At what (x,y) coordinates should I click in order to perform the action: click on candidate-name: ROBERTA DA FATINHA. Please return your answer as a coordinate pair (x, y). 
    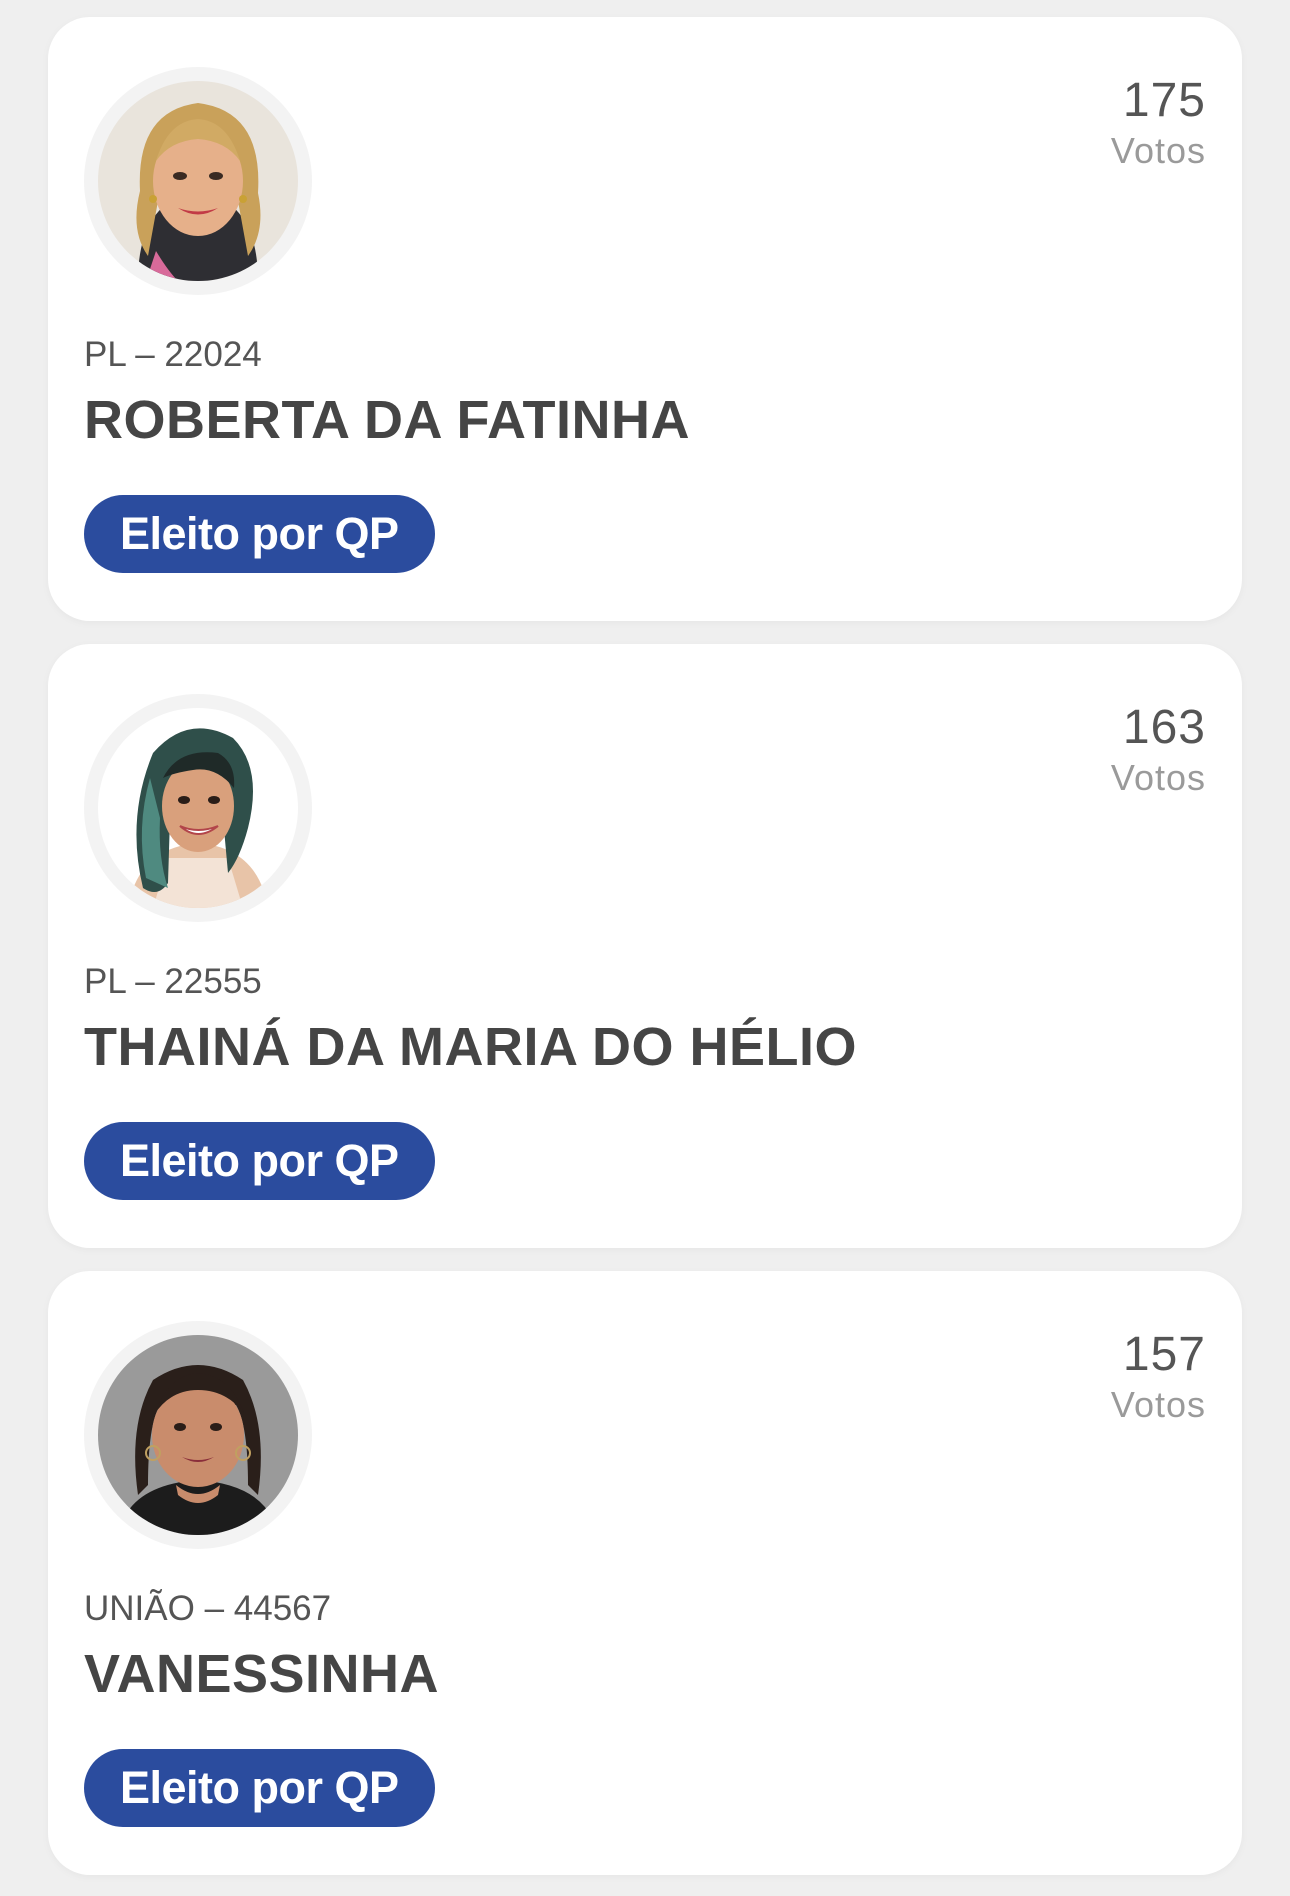
    Looking at the image, I should click on (387, 420).